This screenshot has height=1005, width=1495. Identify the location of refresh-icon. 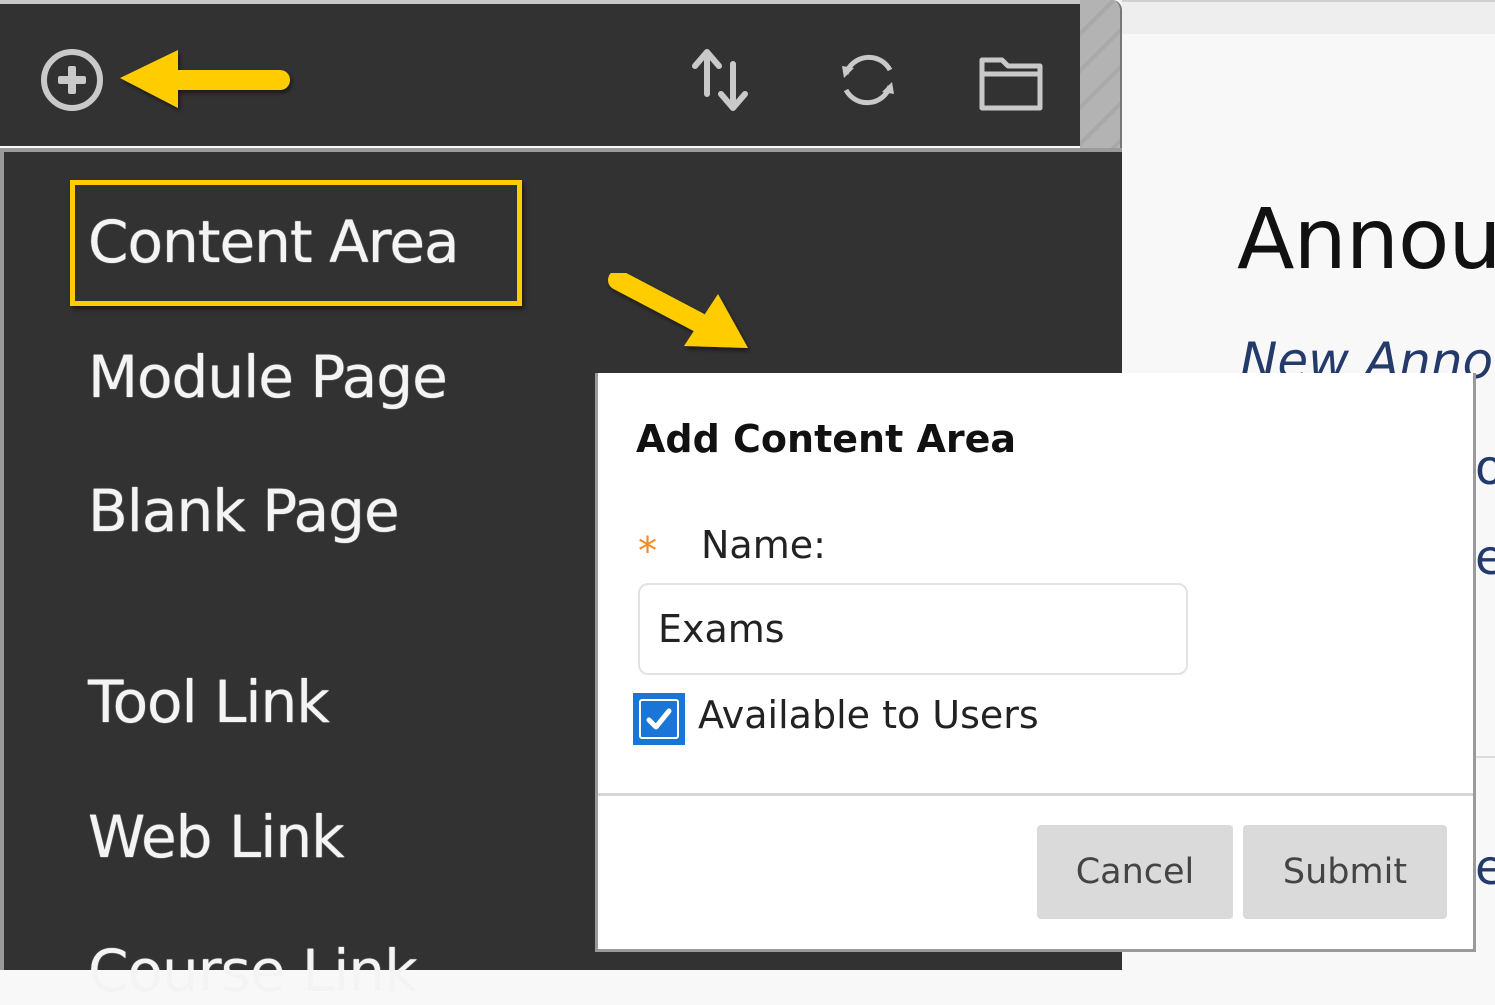
(868, 80).